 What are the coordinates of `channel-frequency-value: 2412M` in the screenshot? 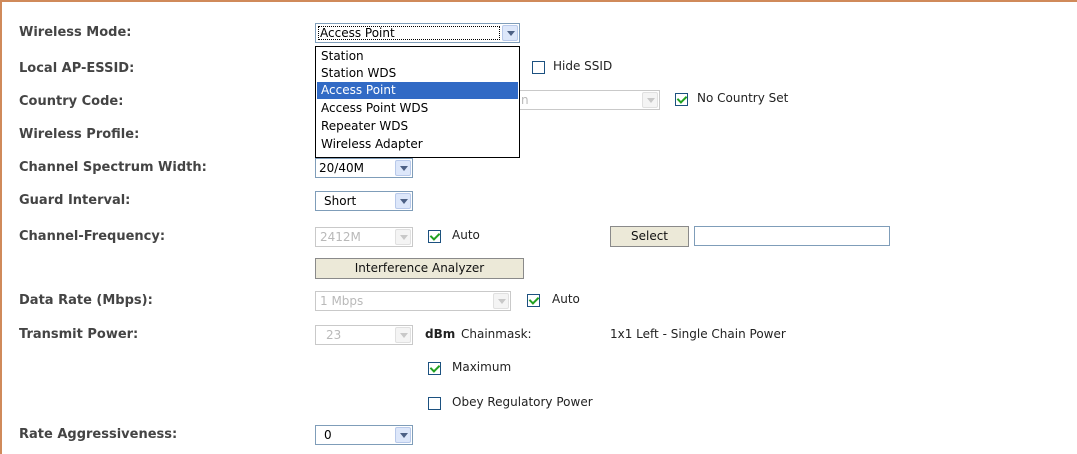 It's located at (340, 237).